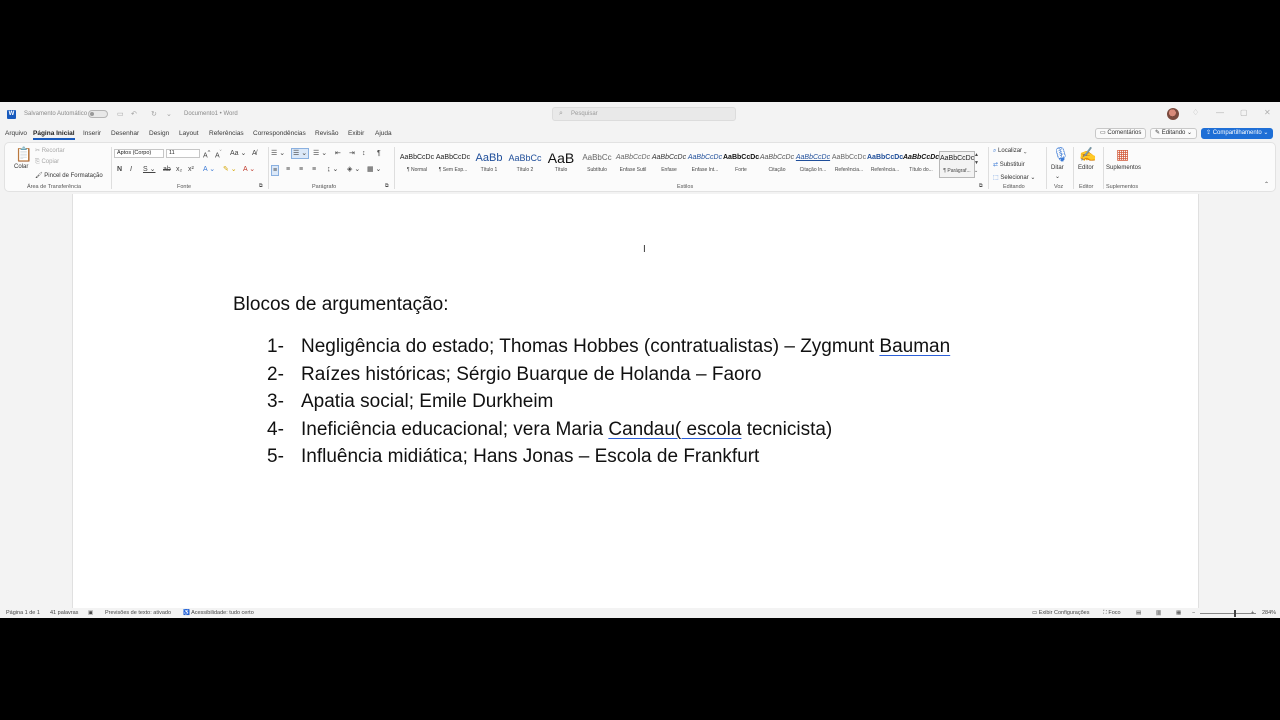  What do you see at coordinates (301, 169) in the screenshot?
I see `align-right-icon: ≡` at bounding box center [301, 169].